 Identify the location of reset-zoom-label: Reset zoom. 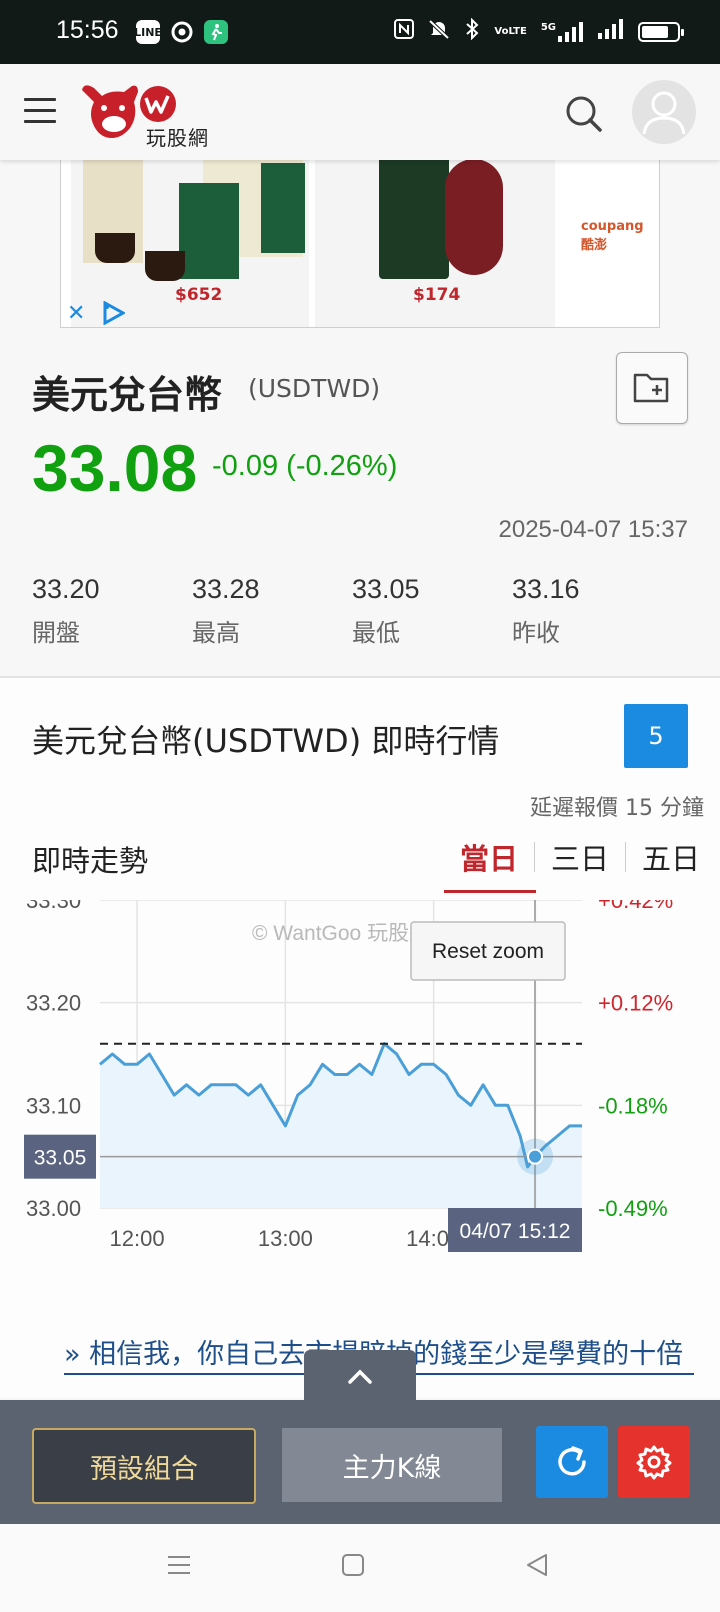
(488, 951).